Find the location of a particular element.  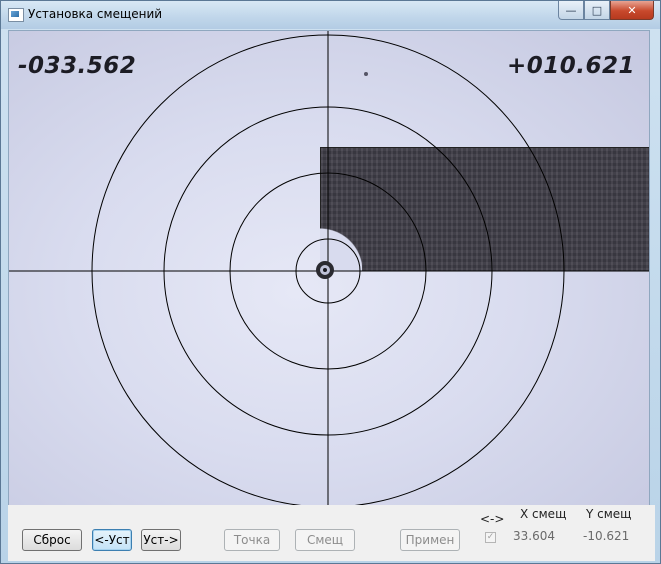

y-offset-value: -10.621 is located at coordinates (606, 536).